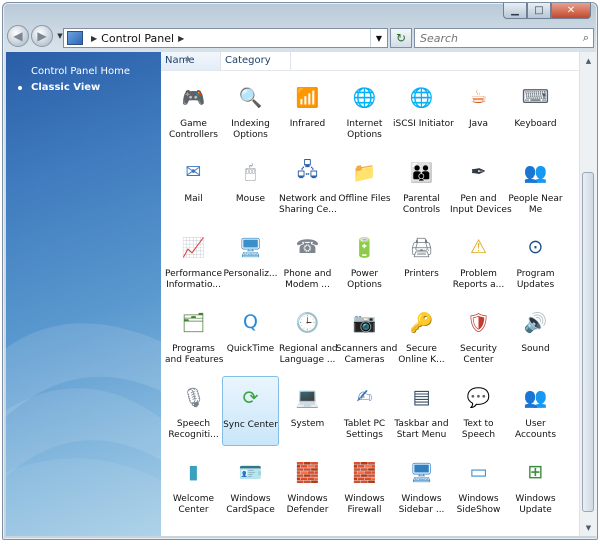 The width and height of the screenshot is (600, 546). I want to click on control-panel-item: 🧱 Windows Defender, so click(307, 486).